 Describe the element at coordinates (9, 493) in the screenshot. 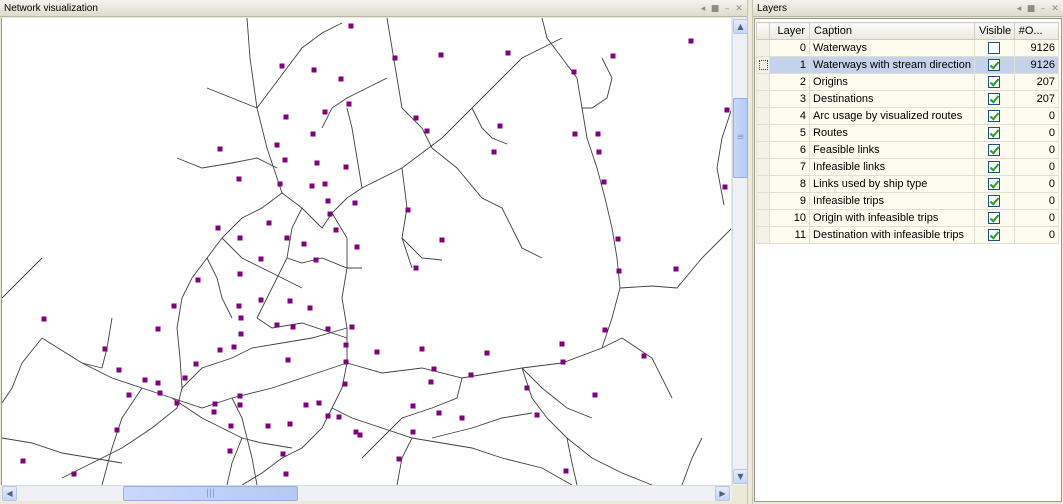

I see `scroll-left-button: ◀` at that location.